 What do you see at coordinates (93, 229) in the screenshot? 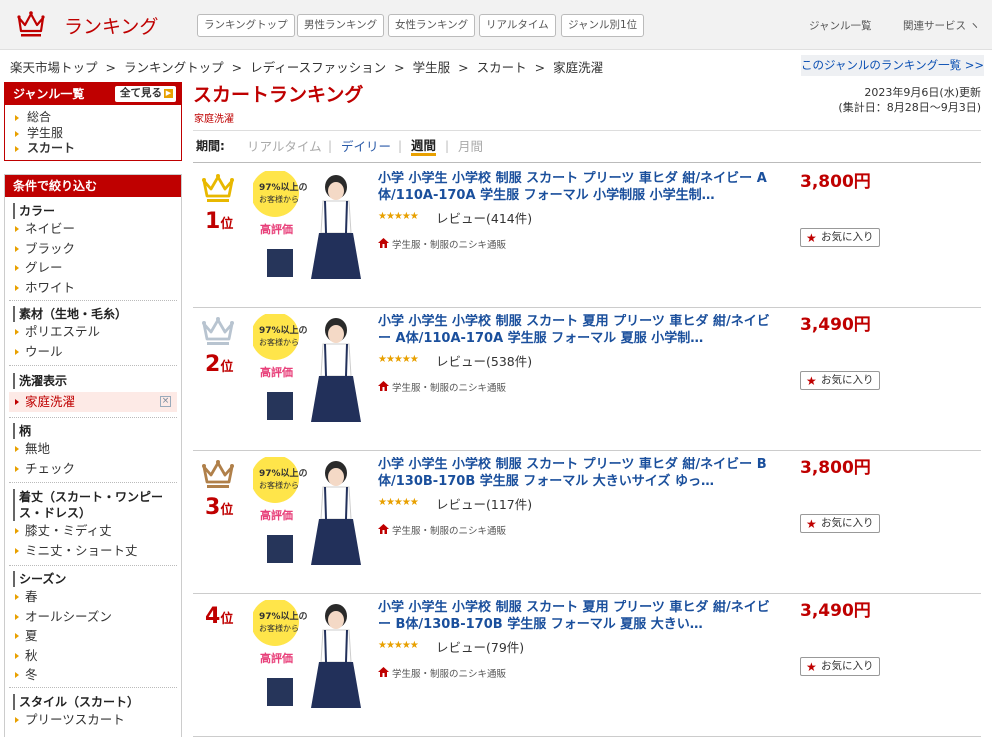
I see `filter-option: ネイビー` at bounding box center [93, 229].